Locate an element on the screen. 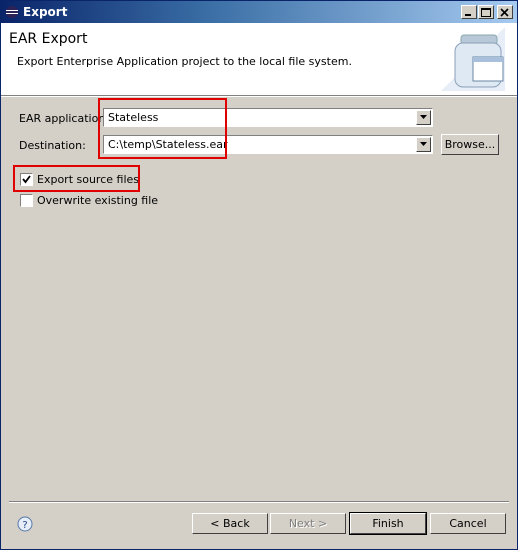 The height and width of the screenshot is (550, 518). maximize-icon is located at coordinates (486, 12).